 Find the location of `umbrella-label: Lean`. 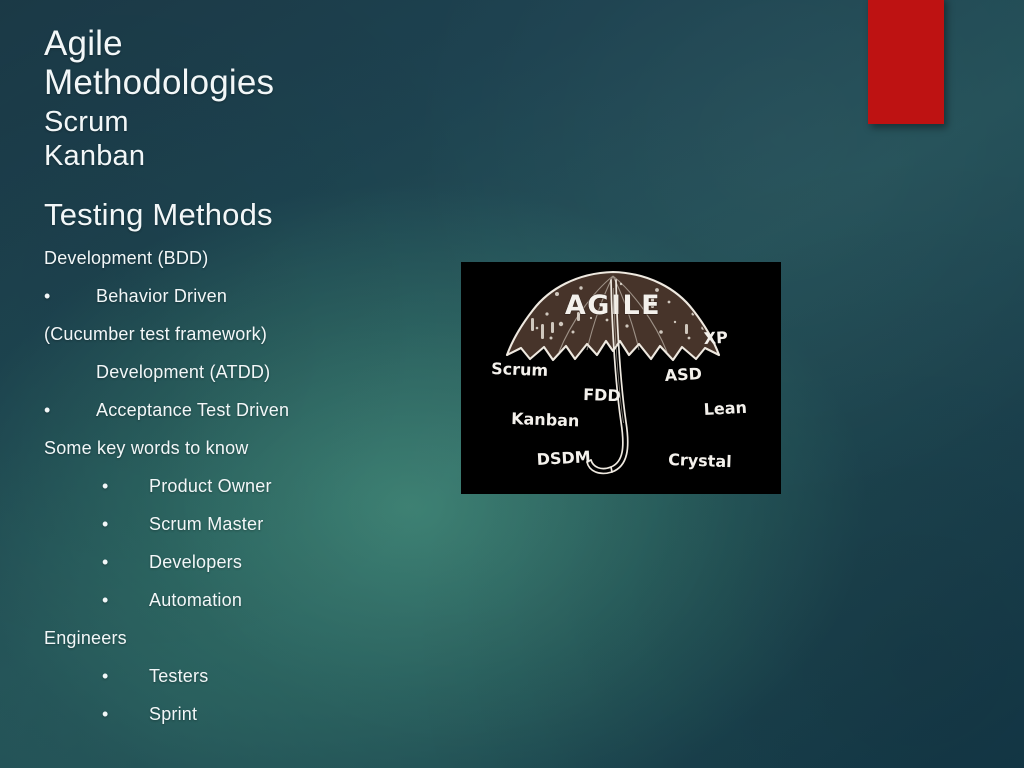

umbrella-label: Lean is located at coordinates (725, 408).